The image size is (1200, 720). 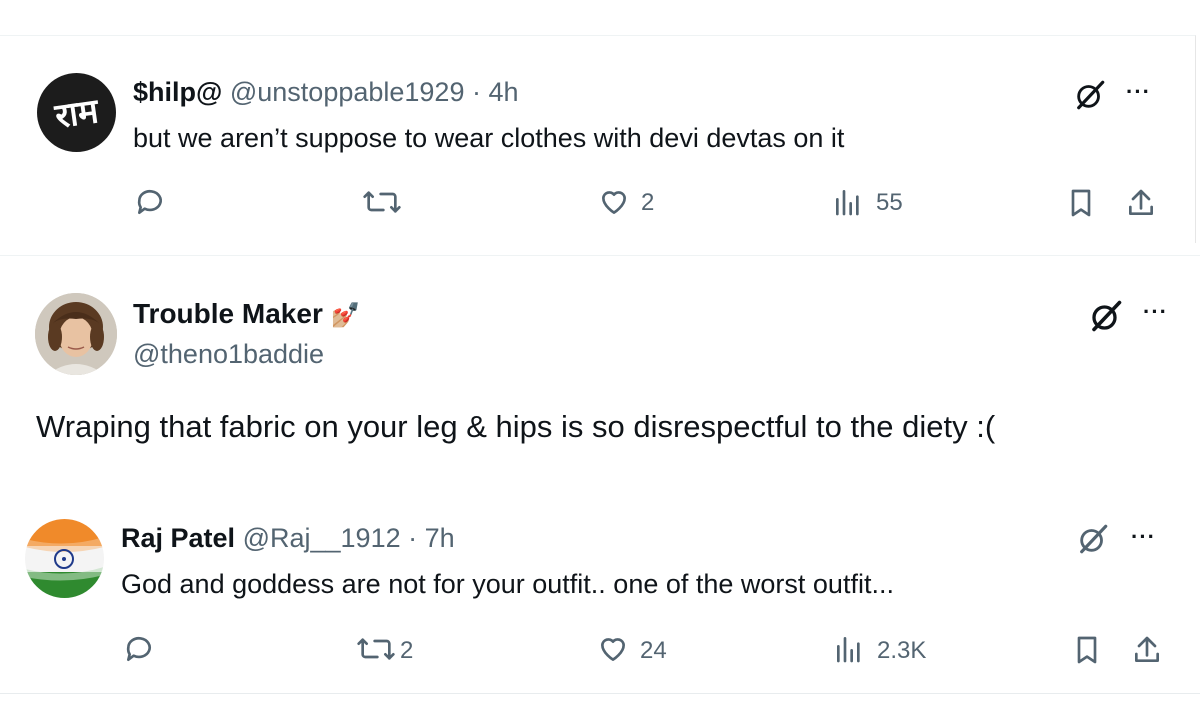 I want to click on like-count: 2, so click(x=648, y=202).